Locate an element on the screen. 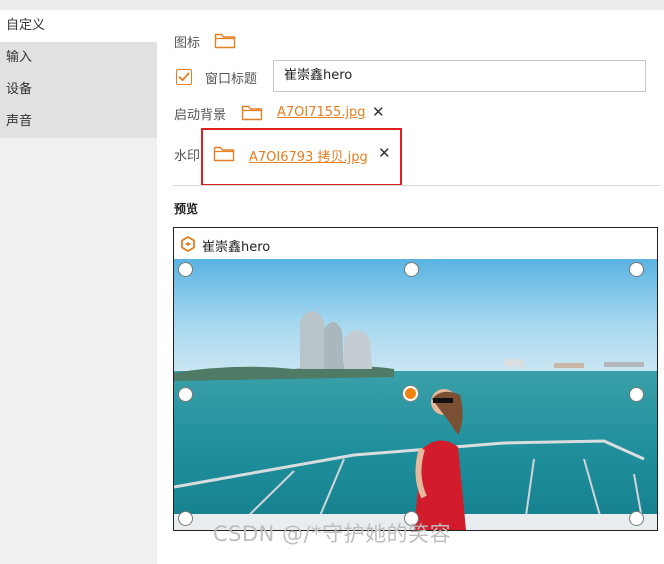 The image size is (664, 564). watermark-file-link: A7OI6793 拷贝.jpg is located at coordinates (308, 155).